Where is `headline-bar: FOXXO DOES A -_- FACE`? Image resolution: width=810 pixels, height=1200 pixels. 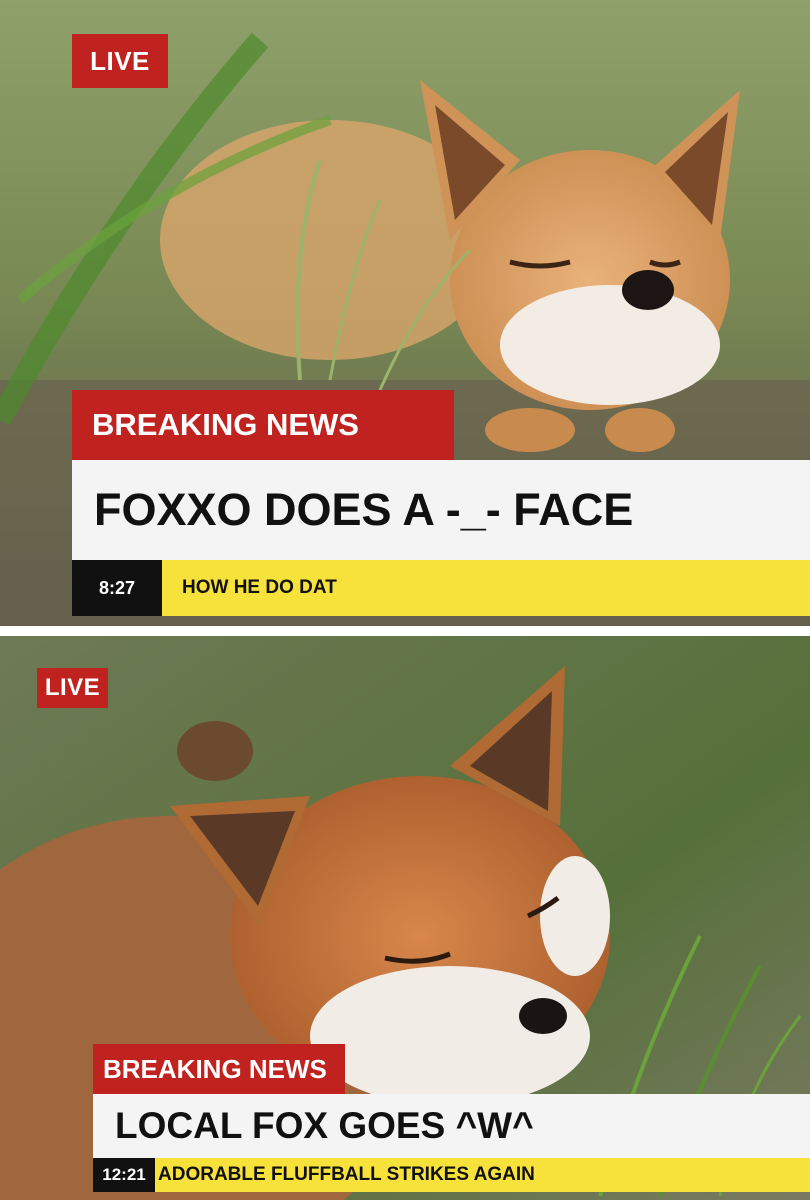 headline-bar: FOXXO DOES A -_- FACE is located at coordinates (441, 510).